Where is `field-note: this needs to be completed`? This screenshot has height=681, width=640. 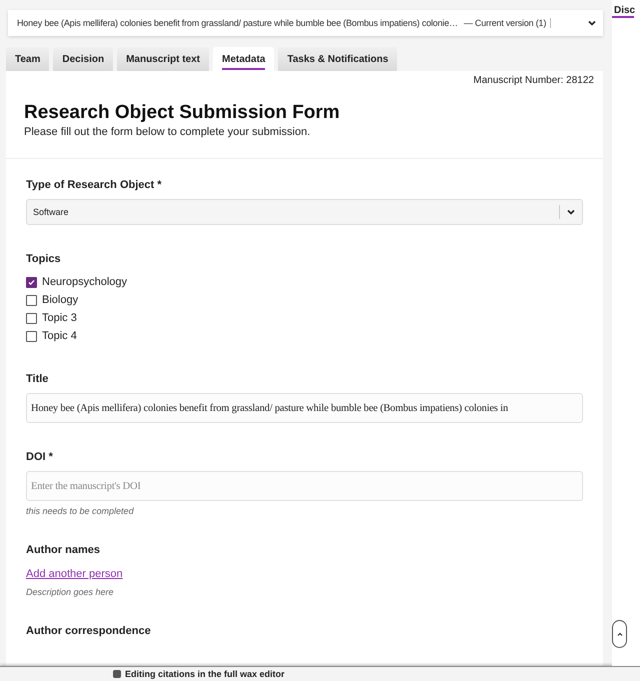 field-note: this needs to be completed is located at coordinates (80, 511).